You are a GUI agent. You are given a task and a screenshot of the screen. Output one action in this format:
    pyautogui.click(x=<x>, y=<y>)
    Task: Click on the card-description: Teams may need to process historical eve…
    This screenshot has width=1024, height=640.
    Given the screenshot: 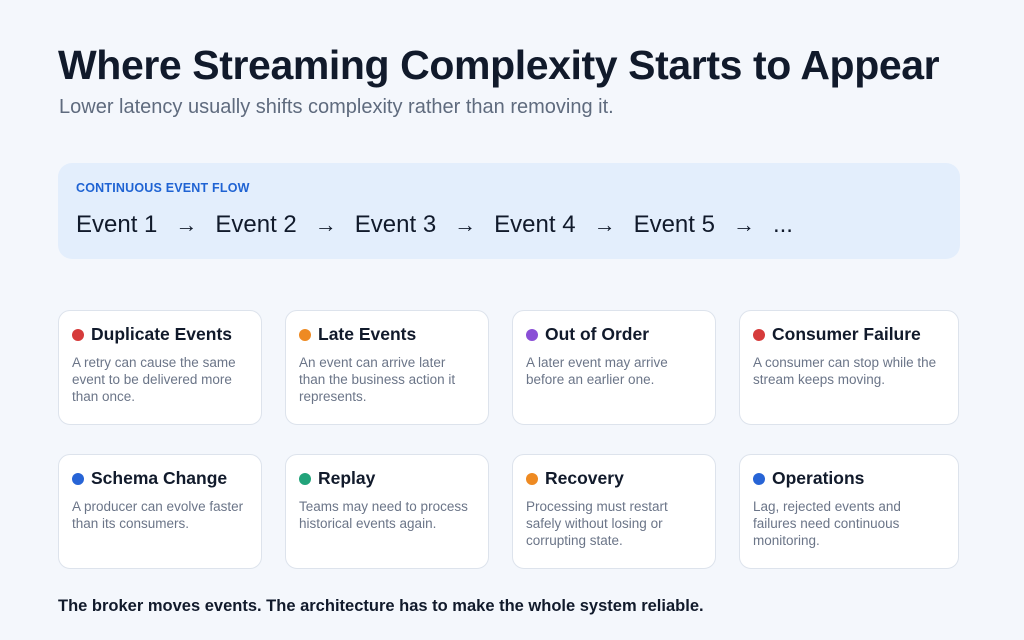 What is the action you would take?
    pyautogui.click(x=383, y=515)
    